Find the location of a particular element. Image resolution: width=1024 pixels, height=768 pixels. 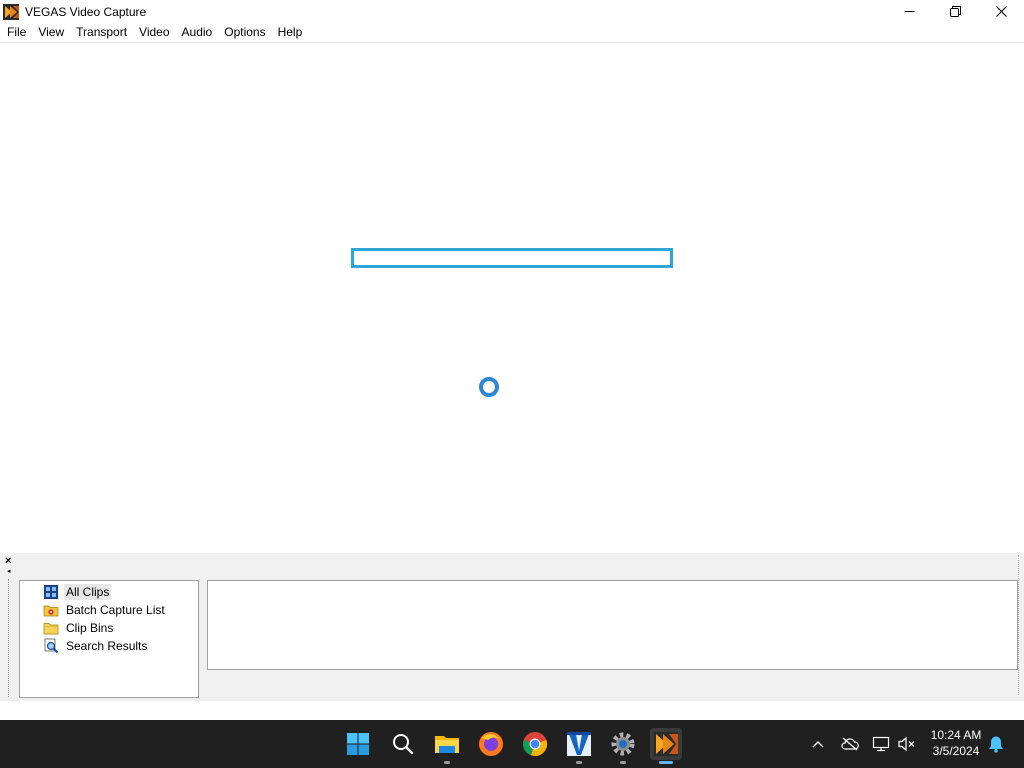

network-icon is located at coordinates (881, 744).